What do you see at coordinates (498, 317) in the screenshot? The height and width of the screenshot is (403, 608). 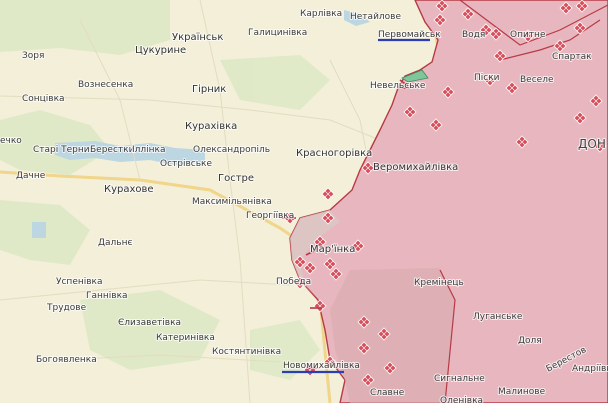 I see `place-label: Луганське` at bounding box center [498, 317].